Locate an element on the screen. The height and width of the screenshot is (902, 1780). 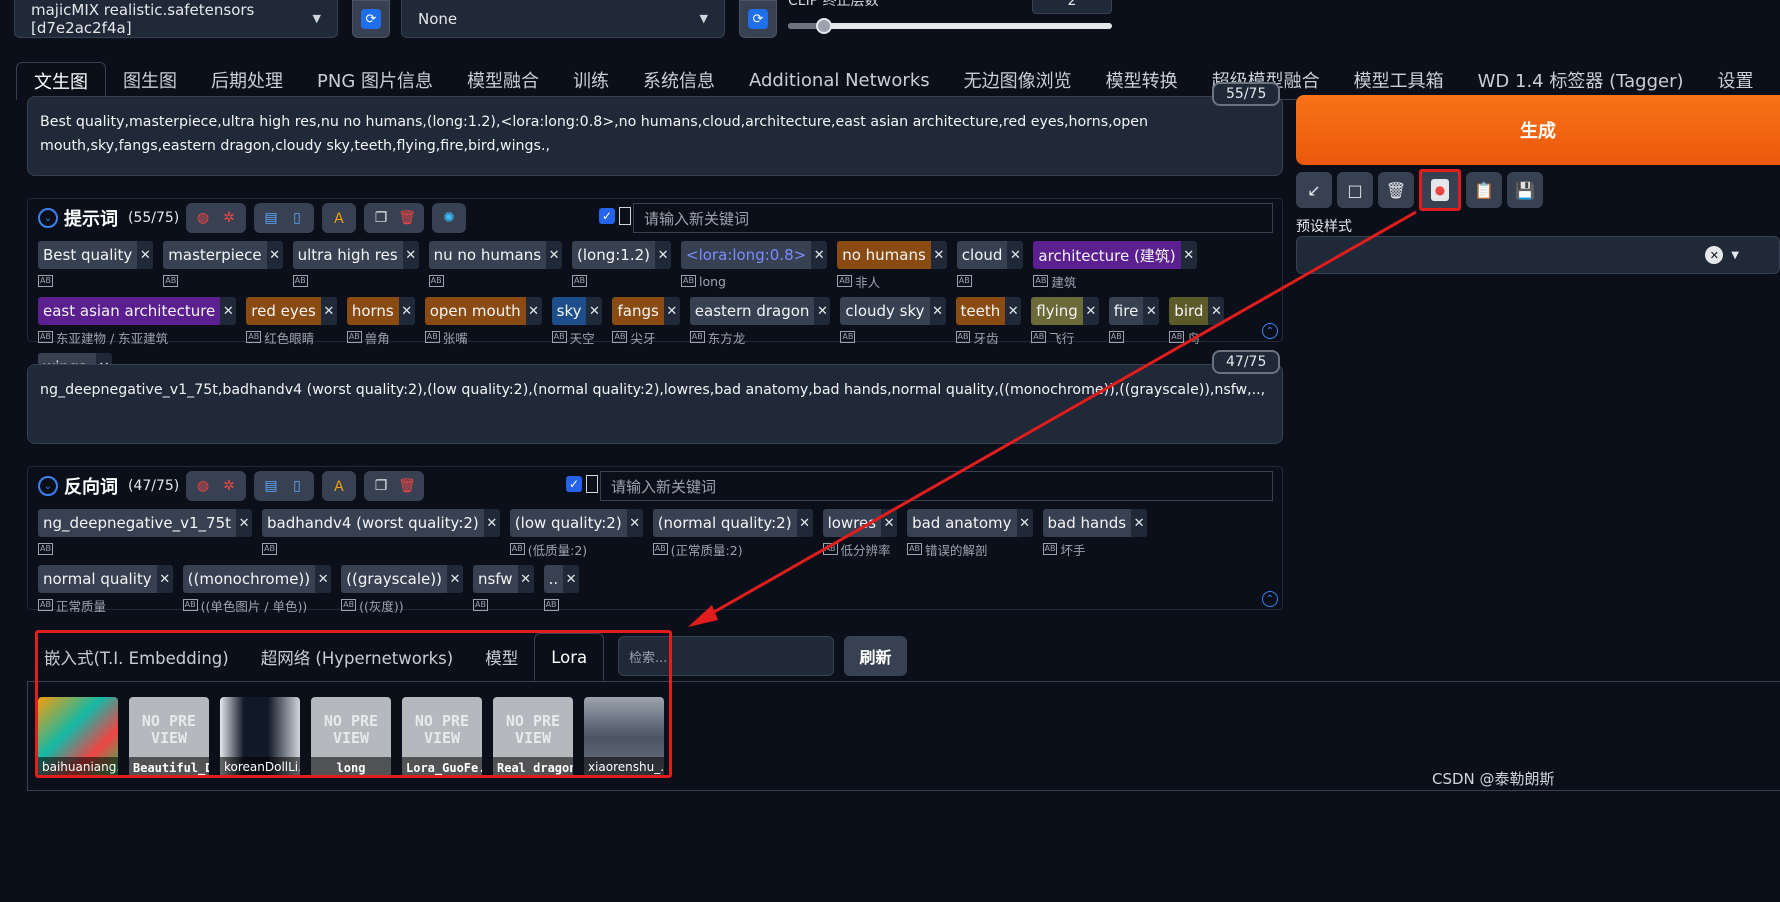
watermark: CSDN @泰勒朗斯 is located at coordinates (1493, 779).